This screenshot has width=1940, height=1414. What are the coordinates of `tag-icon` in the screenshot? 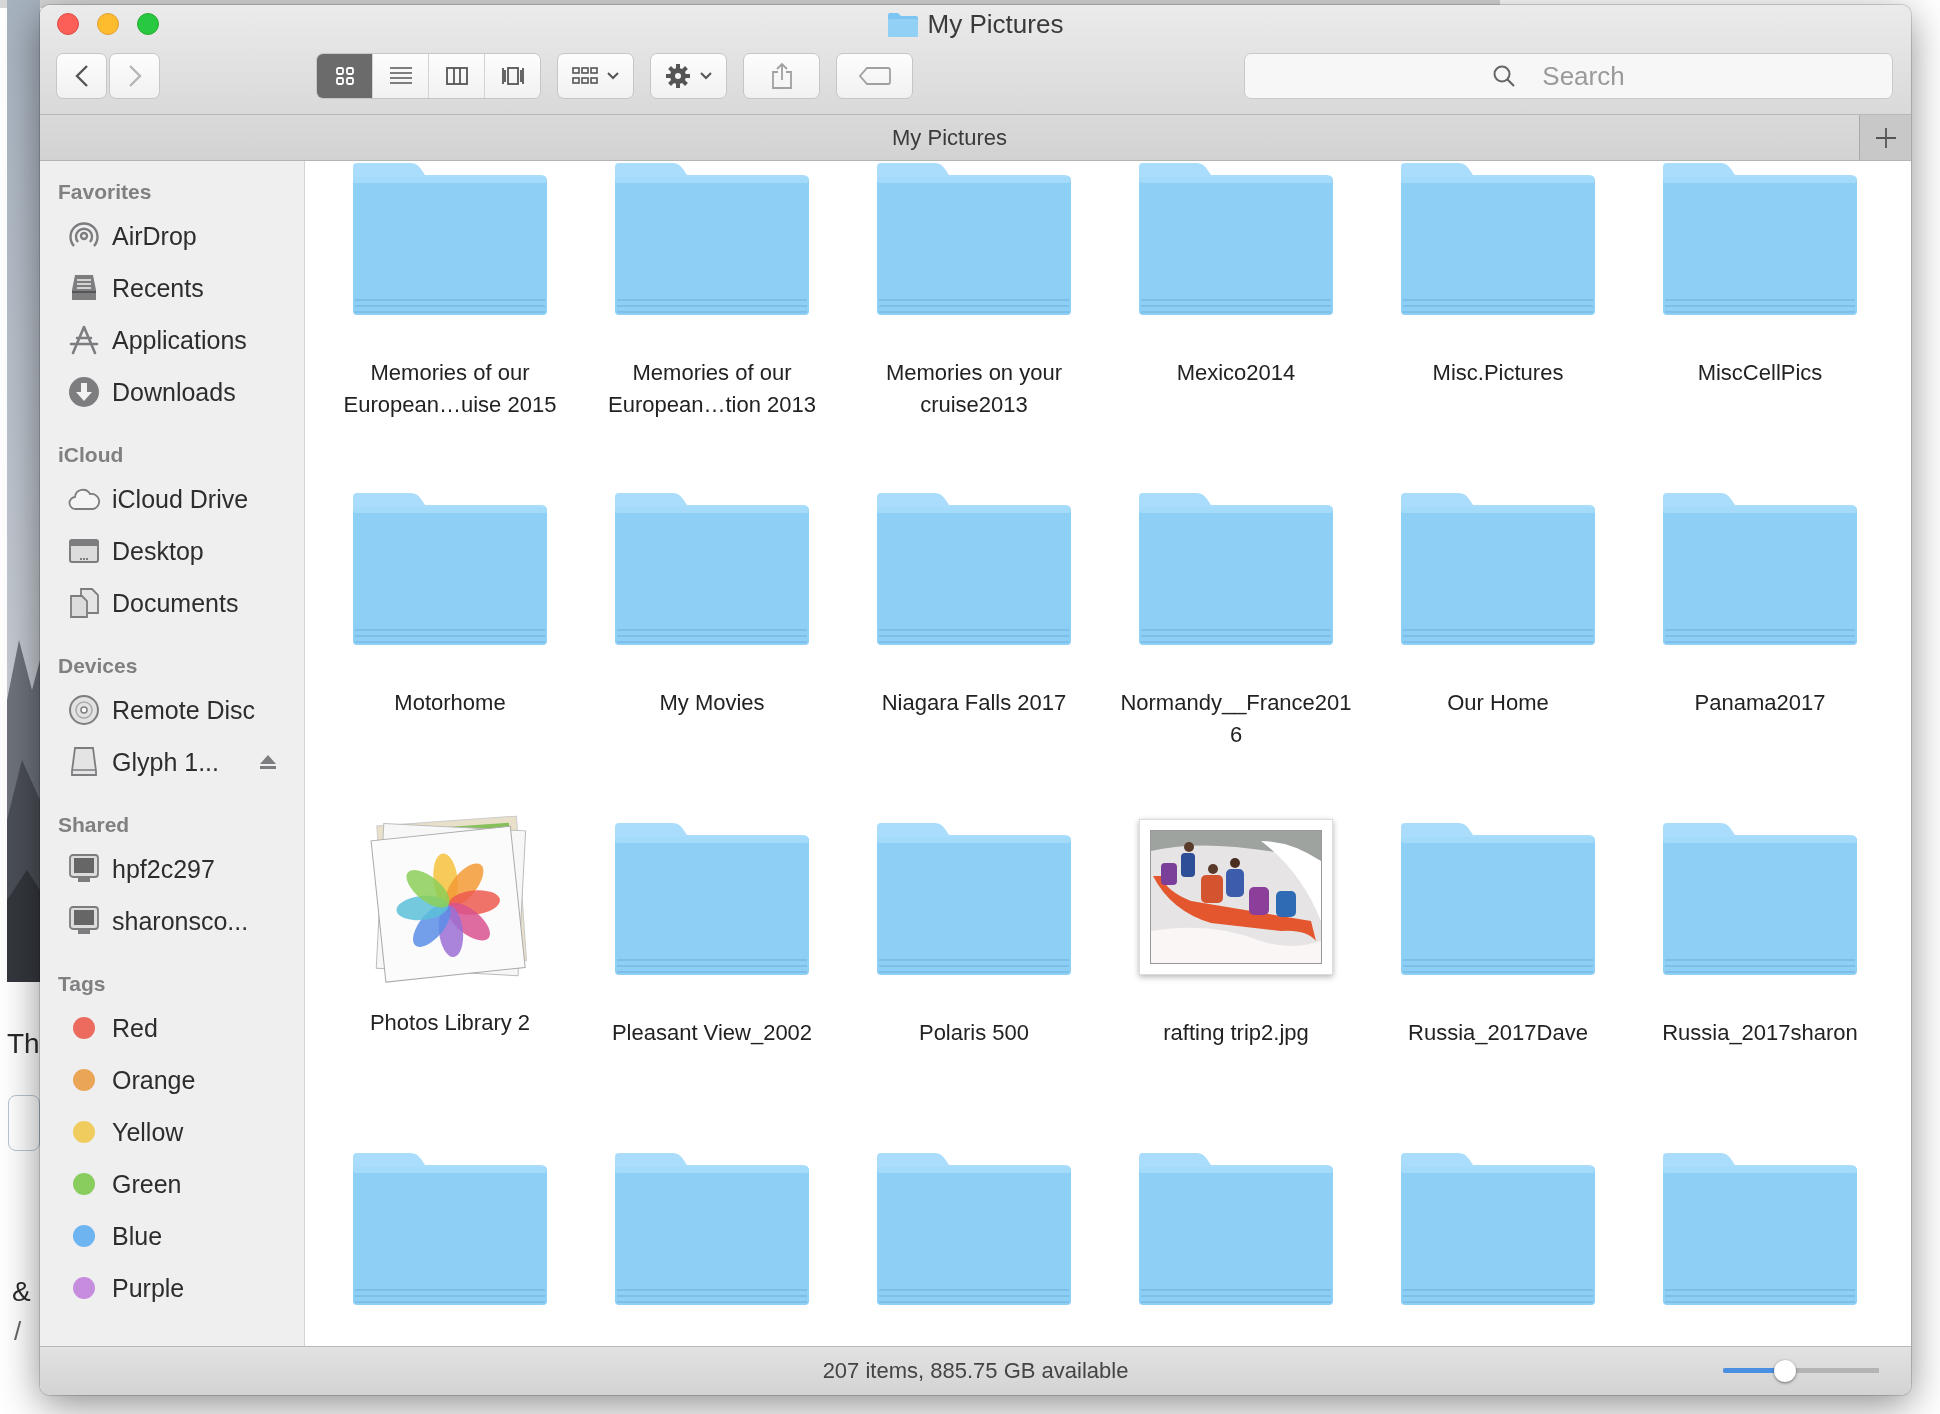 It's located at (874, 76).